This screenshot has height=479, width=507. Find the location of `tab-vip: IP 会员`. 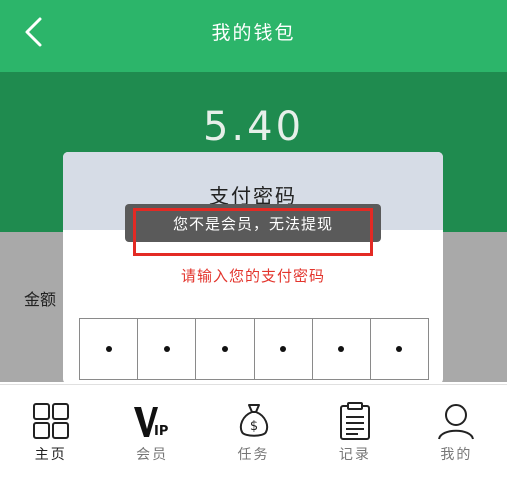

tab-vip: IP 会员 is located at coordinates (151, 432).